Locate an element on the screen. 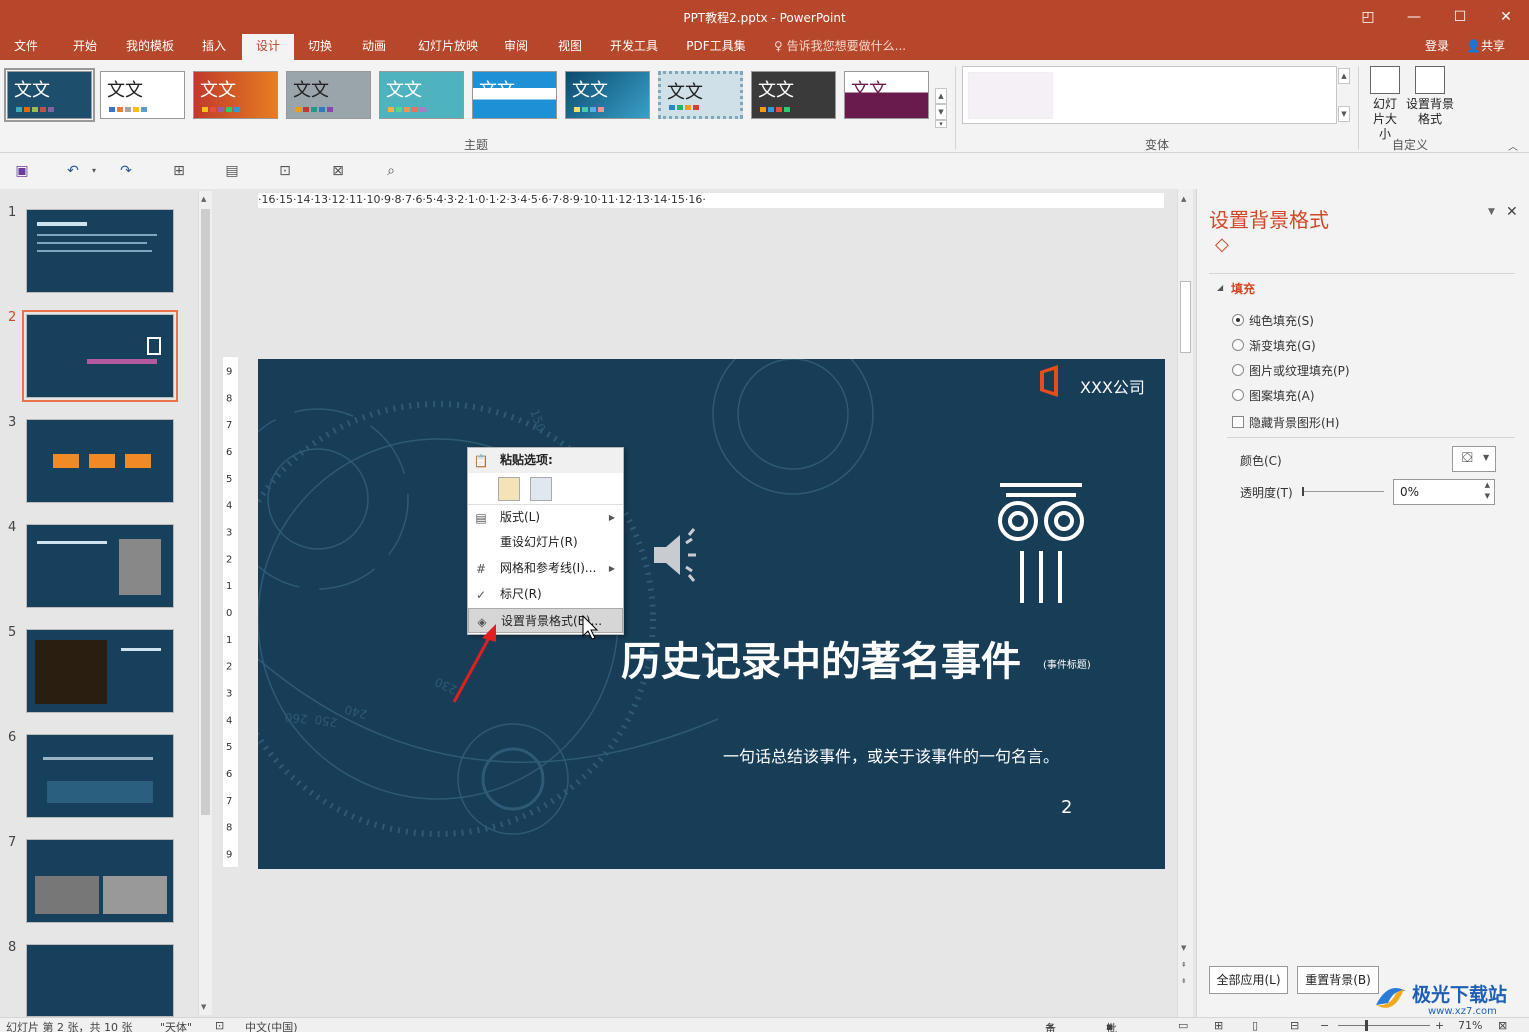 The image size is (1529, 1032). hide-bg-checkbox is located at coordinates (1238, 422).